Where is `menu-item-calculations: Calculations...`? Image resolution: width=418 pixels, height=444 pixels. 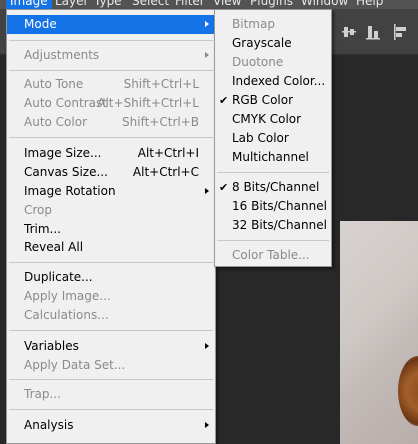
menu-item-calculations: Calculations... is located at coordinates (111, 315).